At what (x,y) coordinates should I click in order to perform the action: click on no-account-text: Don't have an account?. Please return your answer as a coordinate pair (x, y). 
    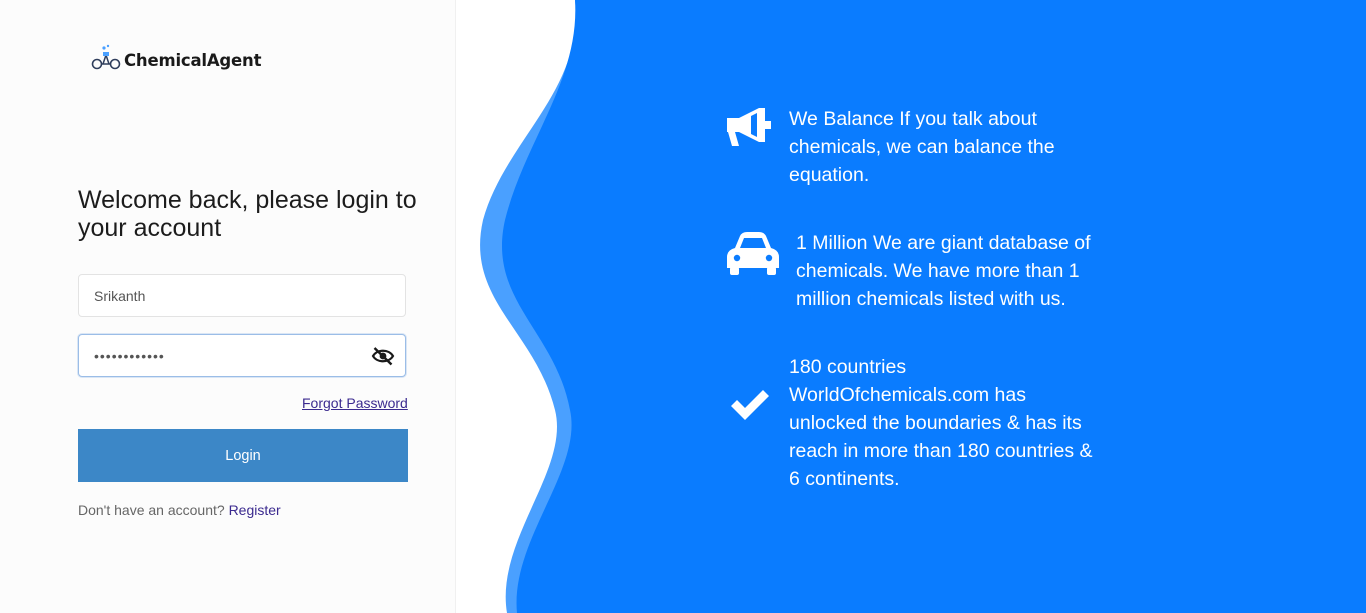
    Looking at the image, I should click on (151, 510).